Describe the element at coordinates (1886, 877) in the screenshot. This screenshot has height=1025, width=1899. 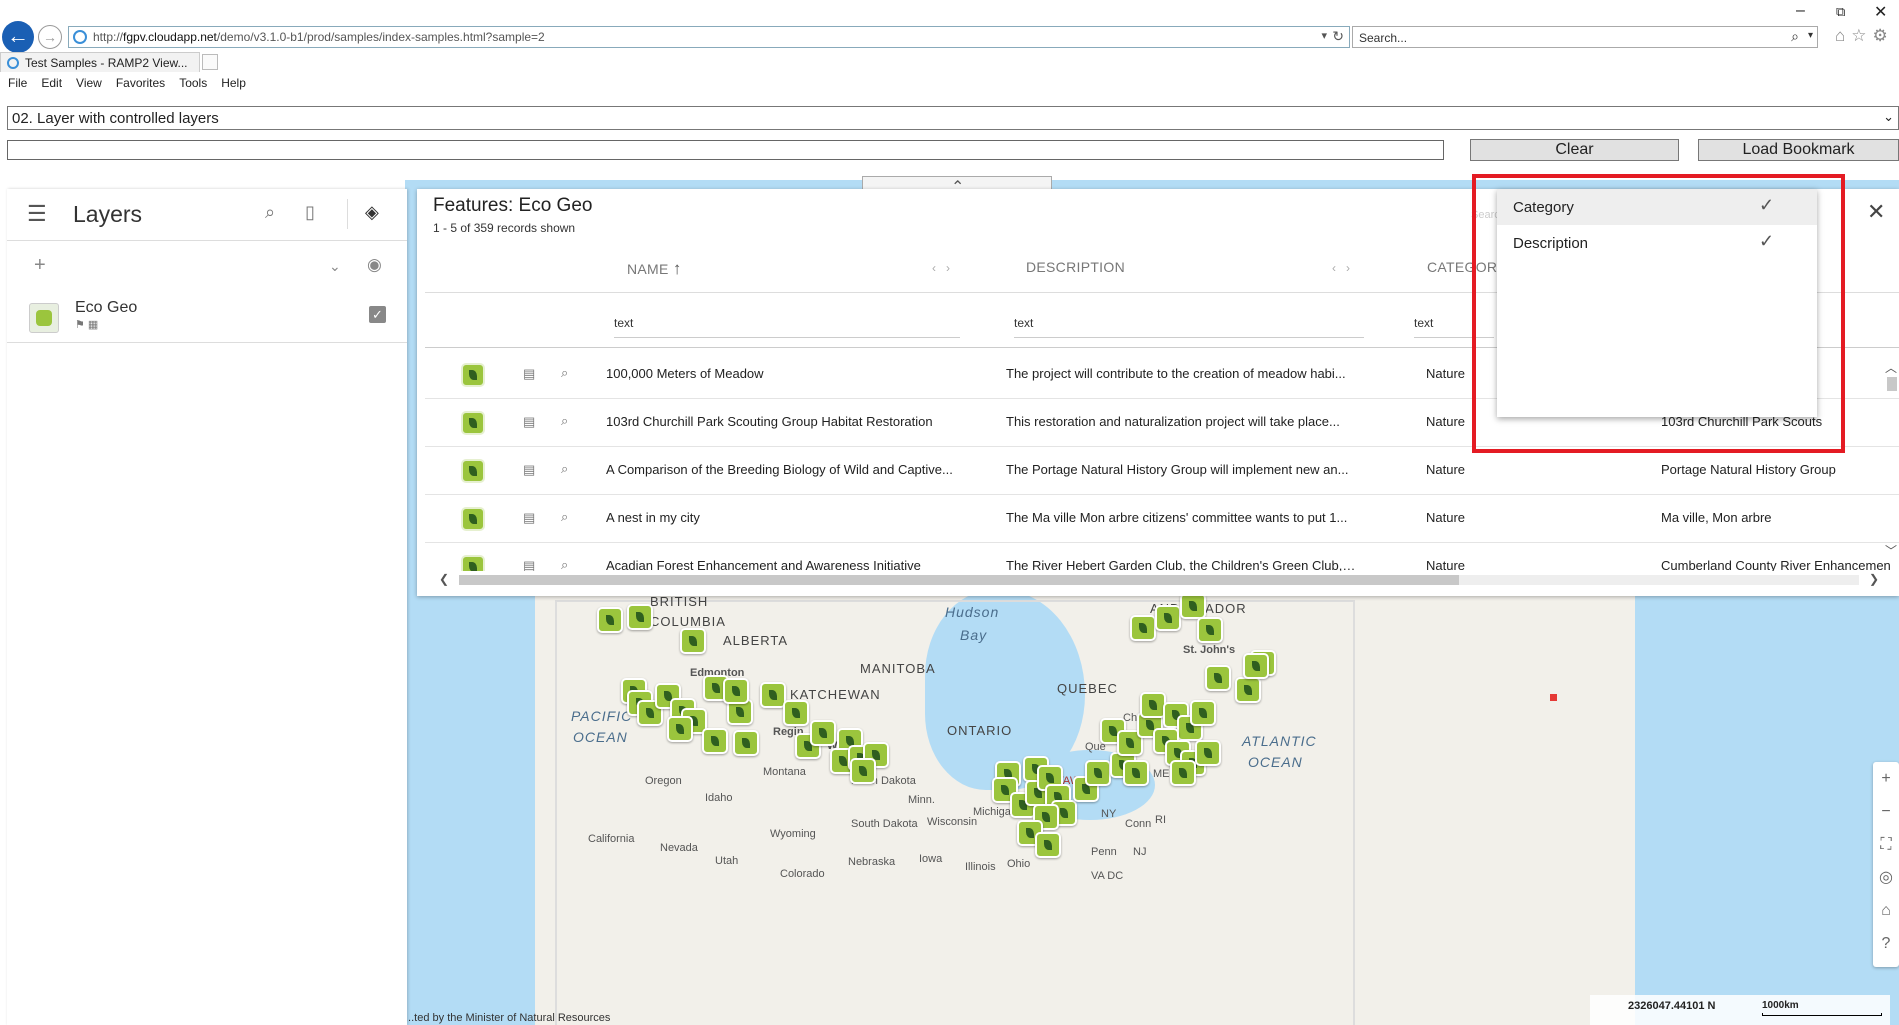
I see `geolocate-icon: ◎` at that location.